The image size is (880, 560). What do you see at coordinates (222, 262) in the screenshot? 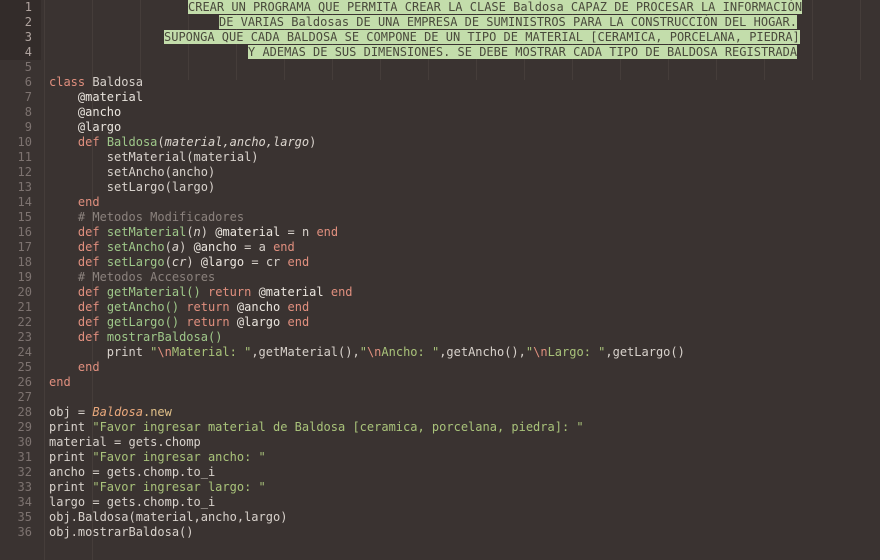
I see `ivar-largo: @largo` at bounding box center [222, 262].